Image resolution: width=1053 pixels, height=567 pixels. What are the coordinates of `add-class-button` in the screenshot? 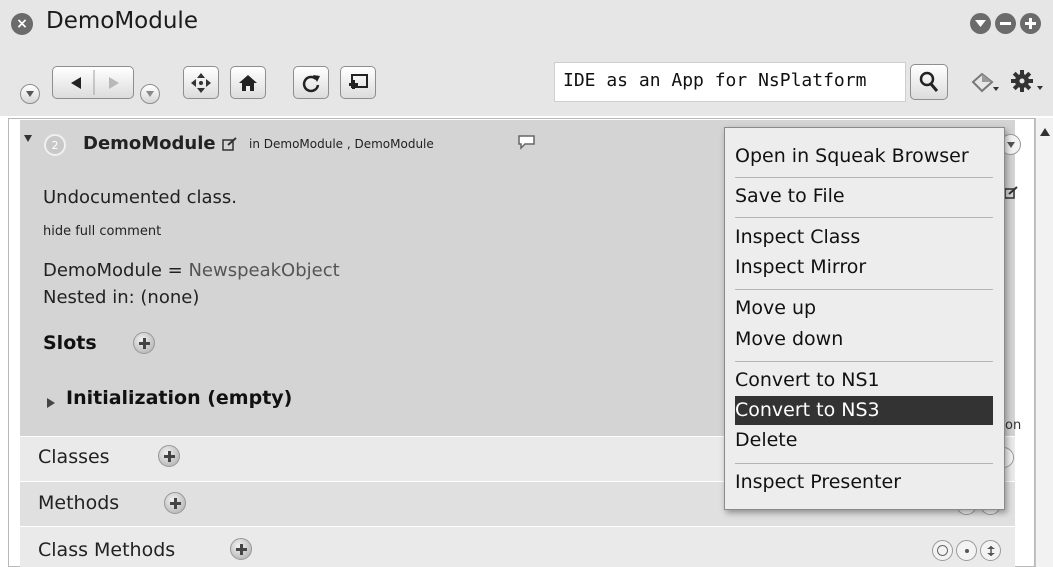 It's located at (169, 456).